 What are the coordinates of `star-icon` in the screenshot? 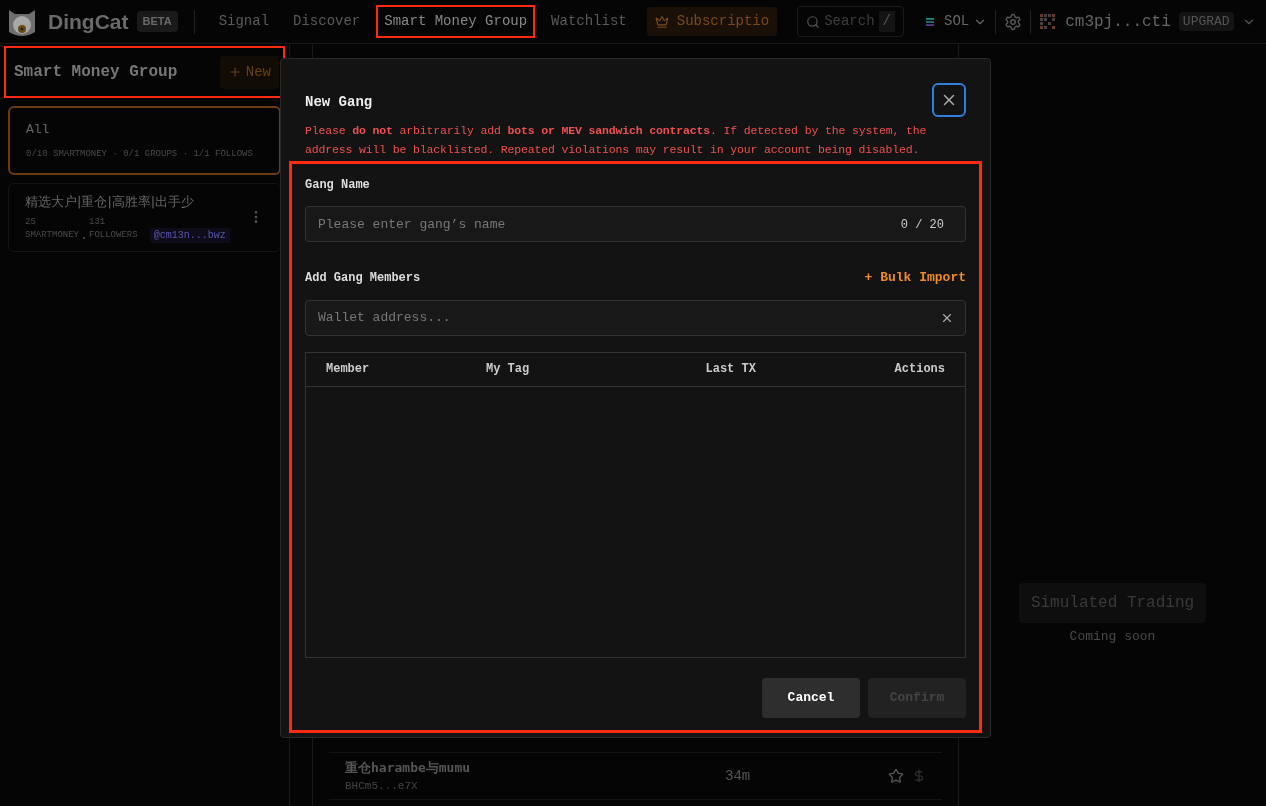 It's located at (896, 776).